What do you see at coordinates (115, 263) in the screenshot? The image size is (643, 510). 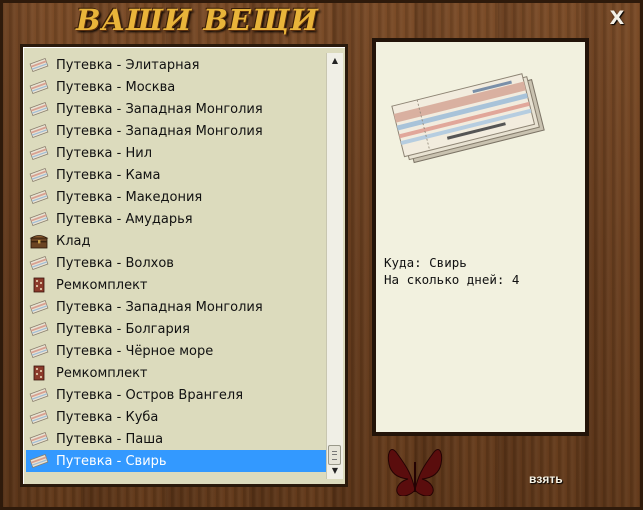 I see `list-item-label: Путевка - Волхов` at bounding box center [115, 263].